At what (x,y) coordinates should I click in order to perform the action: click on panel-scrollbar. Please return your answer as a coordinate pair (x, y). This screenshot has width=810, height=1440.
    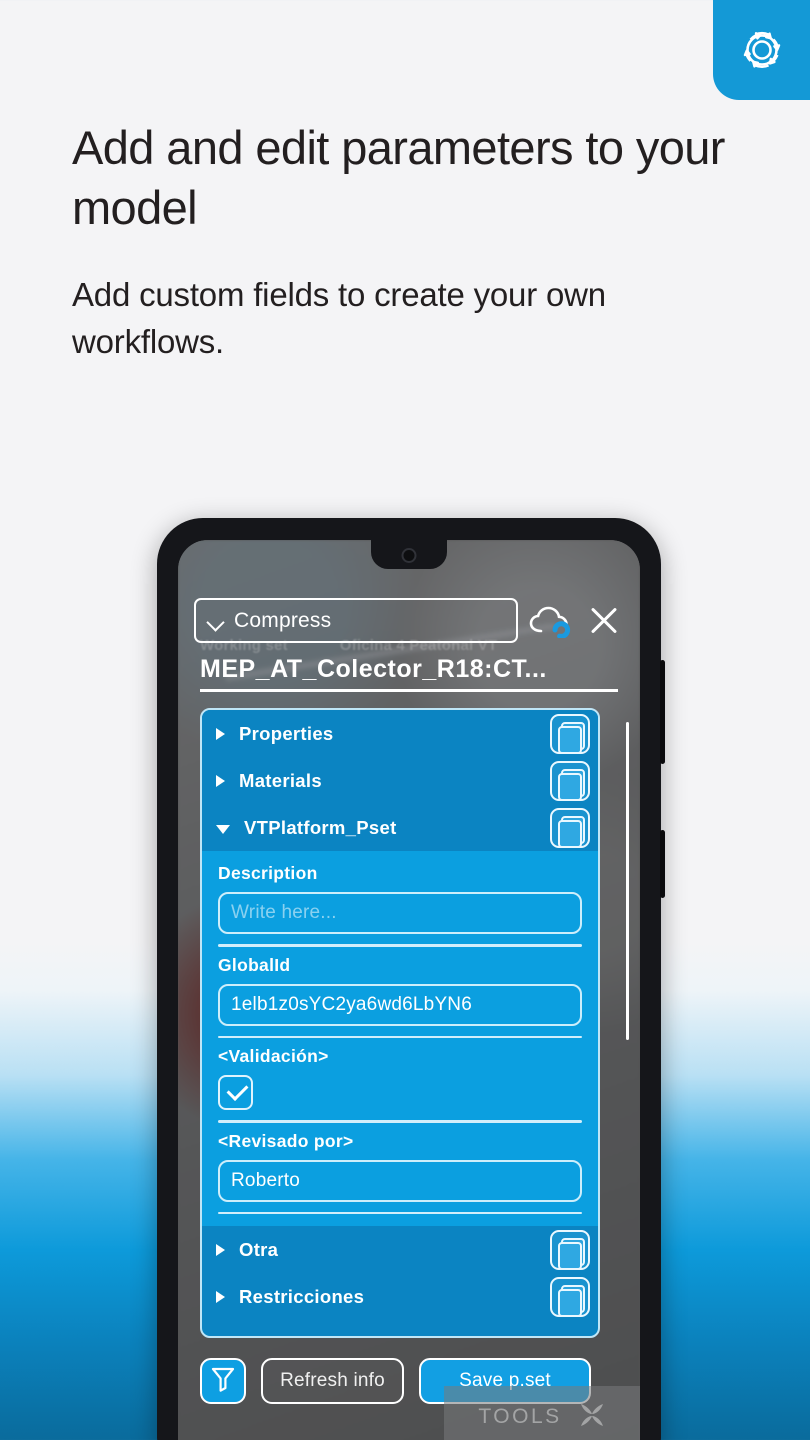
    Looking at the image, I should click on (627, 881).